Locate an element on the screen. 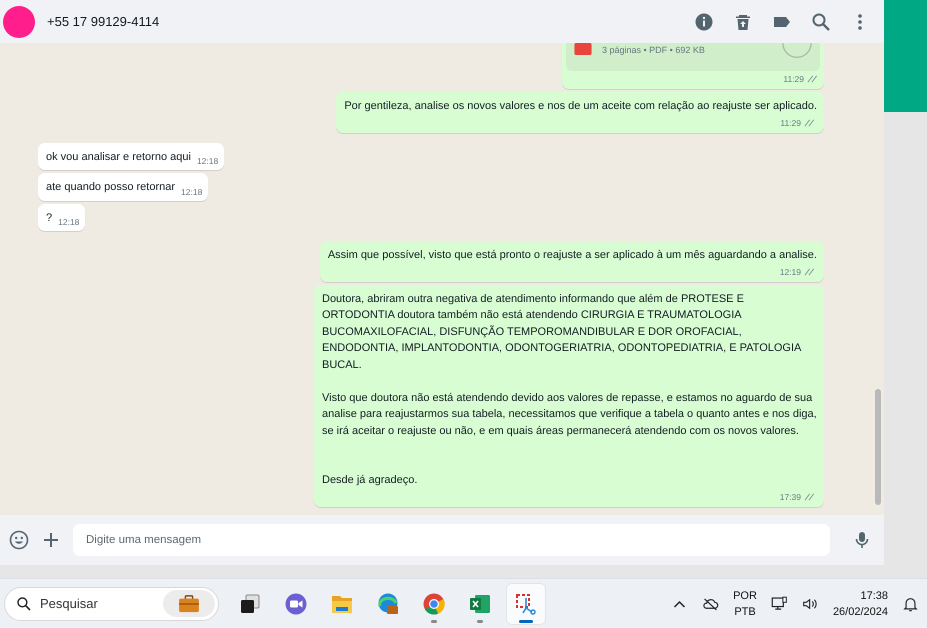 This screenshot has width=927, height=628. search-placeholder: Pesquisar is located at coordinates (69, 603).